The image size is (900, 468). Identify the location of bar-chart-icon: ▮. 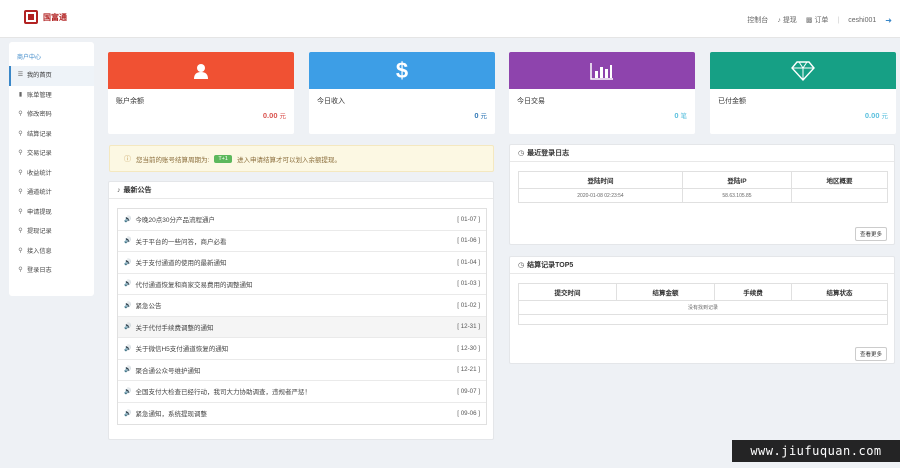
(20, 94).